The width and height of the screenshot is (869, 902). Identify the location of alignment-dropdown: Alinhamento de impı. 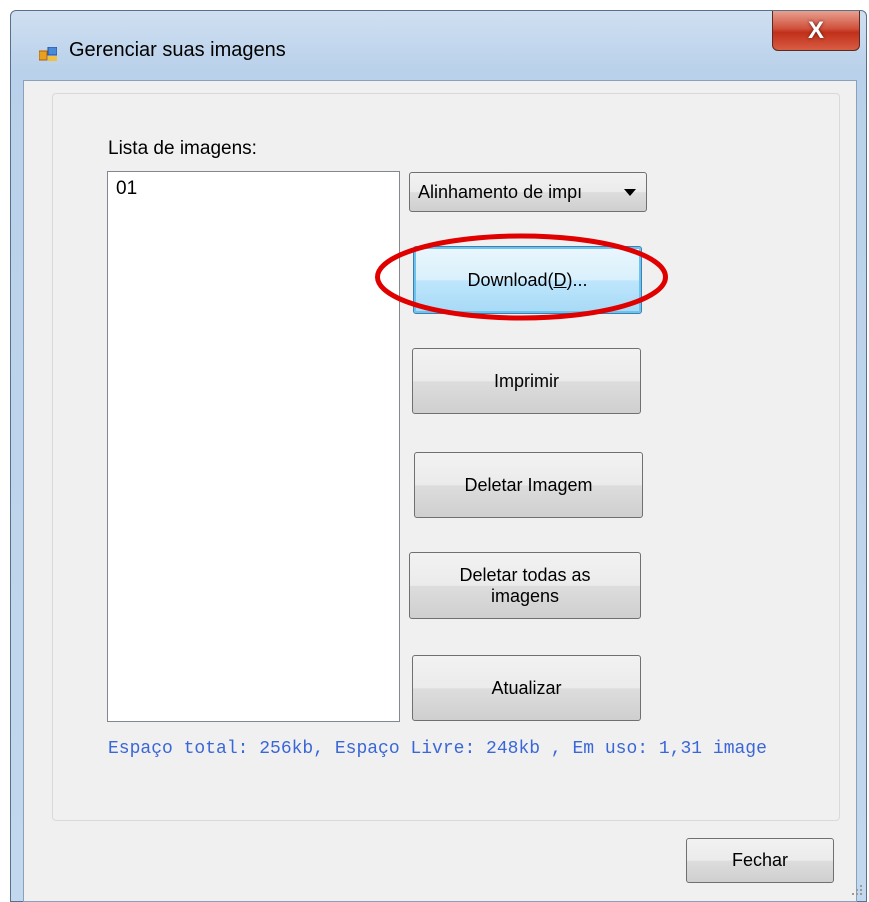
(528, 192).